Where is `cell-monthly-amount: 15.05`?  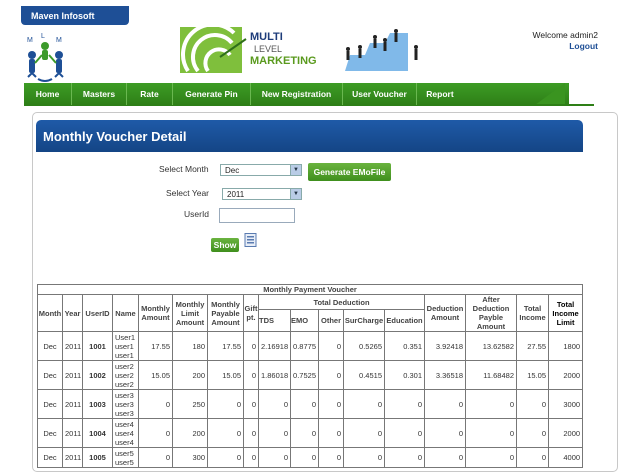
cell-monthly-amount: 15.05 is located at coordinates (155, 375).